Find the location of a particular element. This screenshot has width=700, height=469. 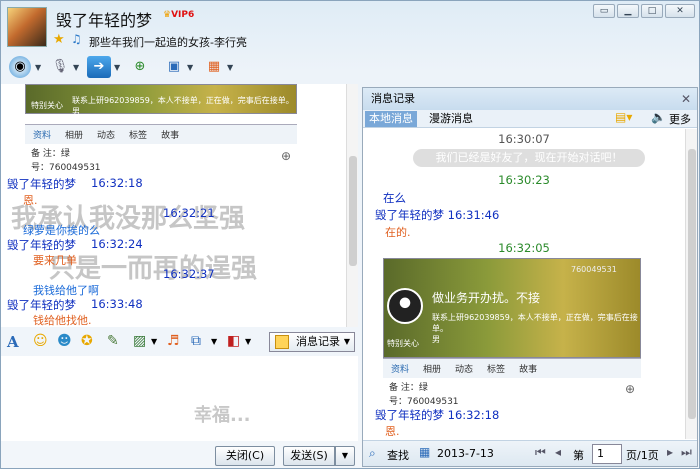

vip-badge: ♛VIP6 is located at coordinates (178, 15).